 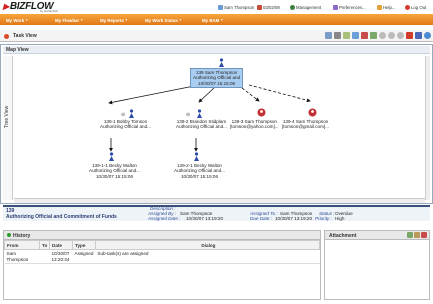 I want to click on due-date-label: Due Date :, so click(x=261, y=218).